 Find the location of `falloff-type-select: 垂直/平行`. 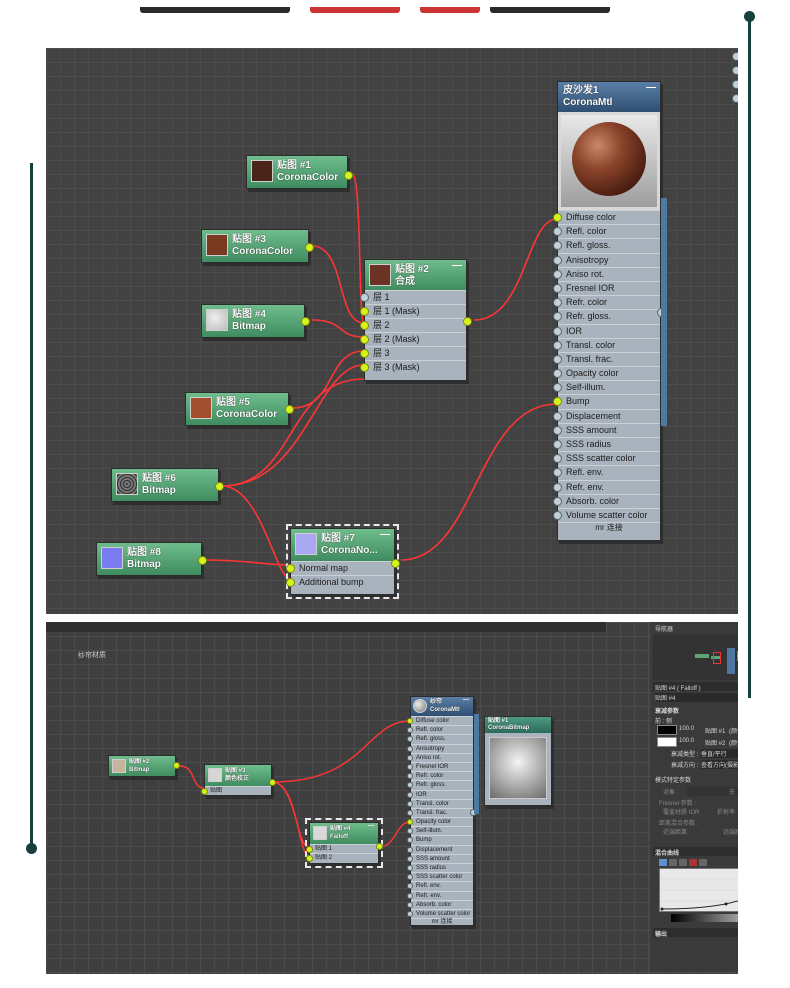

falloff-type-select: 垂直/平行 is located at coordinates (719, 753).